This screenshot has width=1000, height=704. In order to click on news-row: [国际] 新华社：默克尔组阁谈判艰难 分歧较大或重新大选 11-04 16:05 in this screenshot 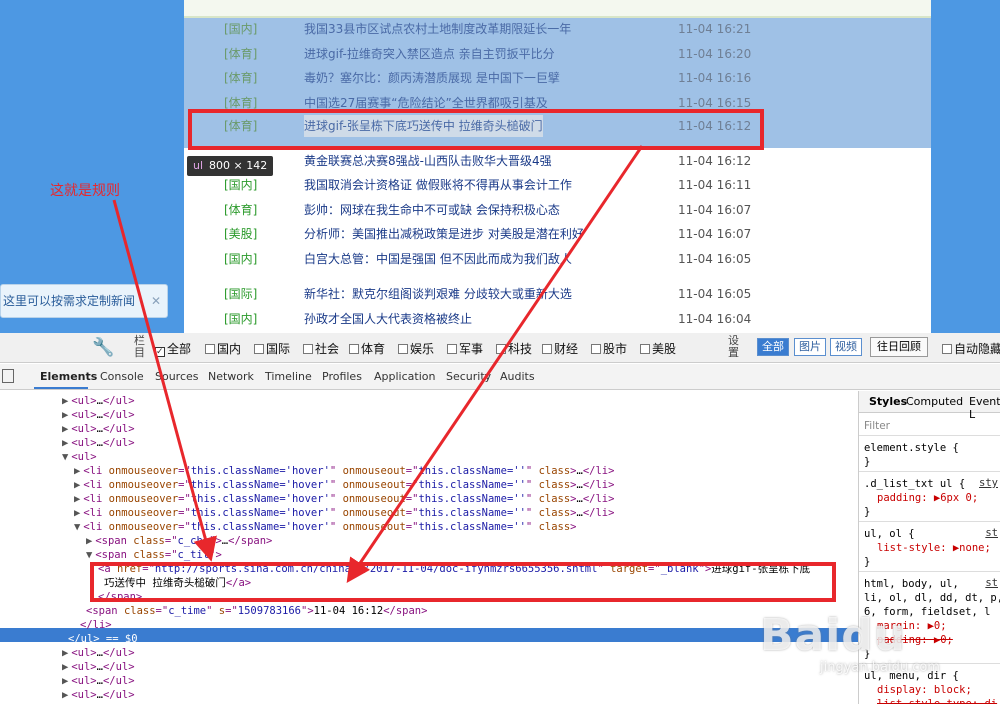, I will do `click(557, 294)`.